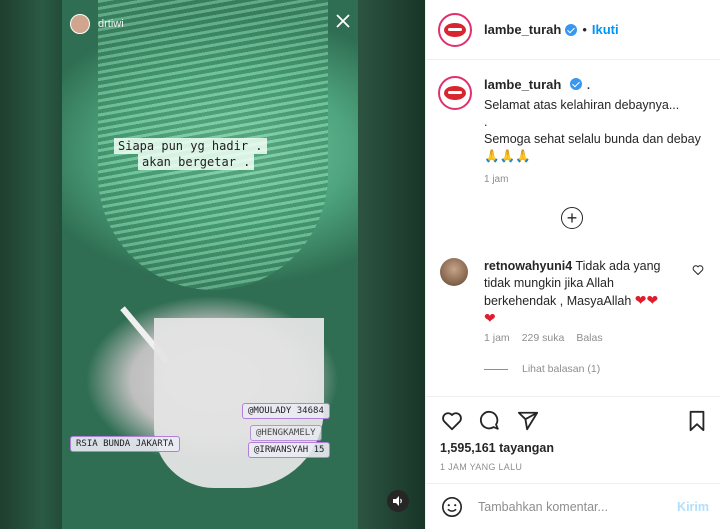  What do you see at coordinates (111, 24) in the screenshot?
I see `story-username: drtiwi` at bounding box center [111, 24].